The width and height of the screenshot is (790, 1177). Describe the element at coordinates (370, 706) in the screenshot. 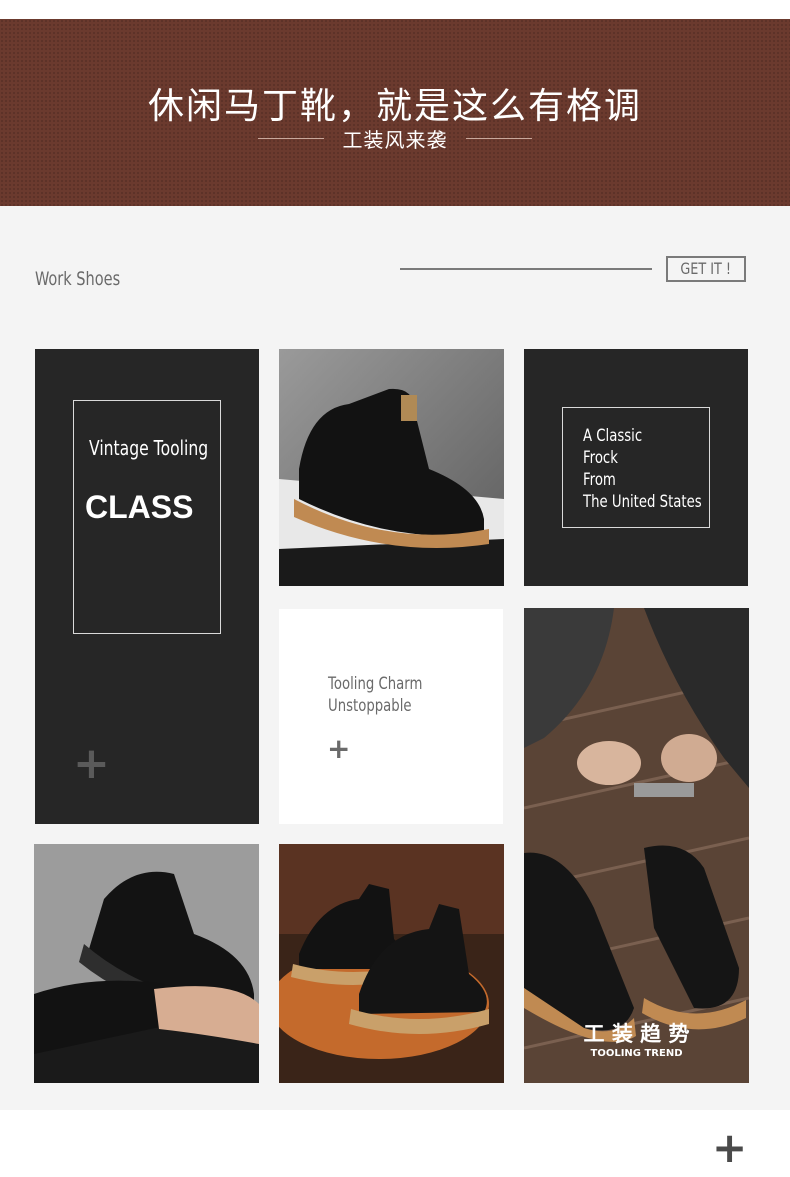

I see `tile-line: Unstoppable` at that location.